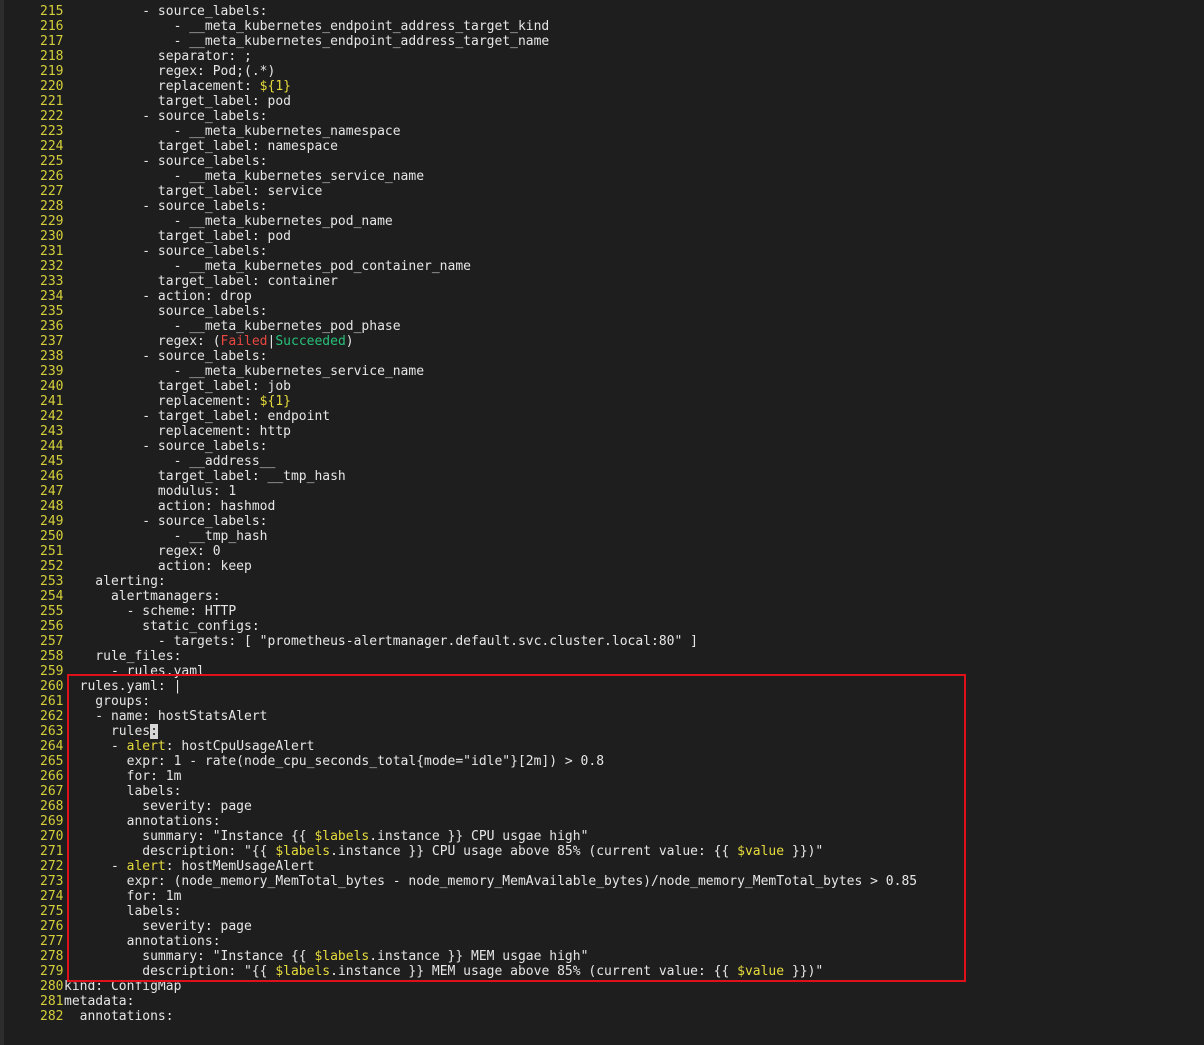 This screenshot has width=1204, height=1045. What do you see at coordinates (602, 806) in the screenshot?
I see `code-line: 268 severity: page` at bounding box center [602, 806].